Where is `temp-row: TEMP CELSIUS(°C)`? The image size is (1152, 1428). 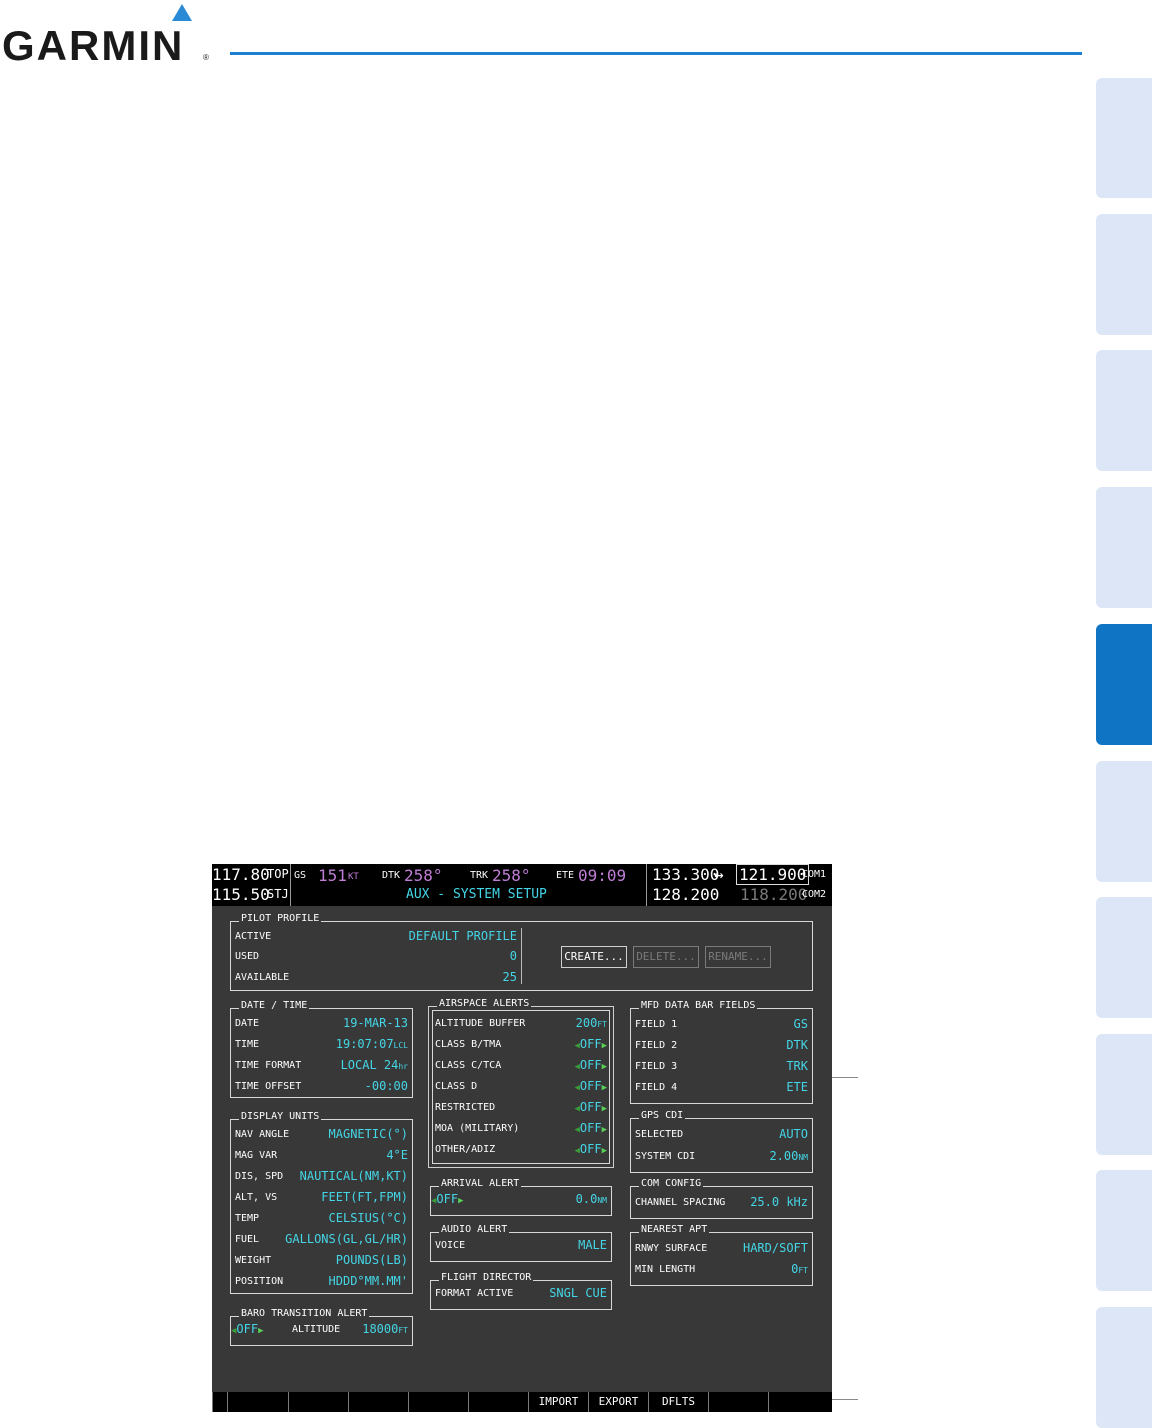 temp-row: TEMP CELSIUS(°C) is located at coordinates (321, 1220).